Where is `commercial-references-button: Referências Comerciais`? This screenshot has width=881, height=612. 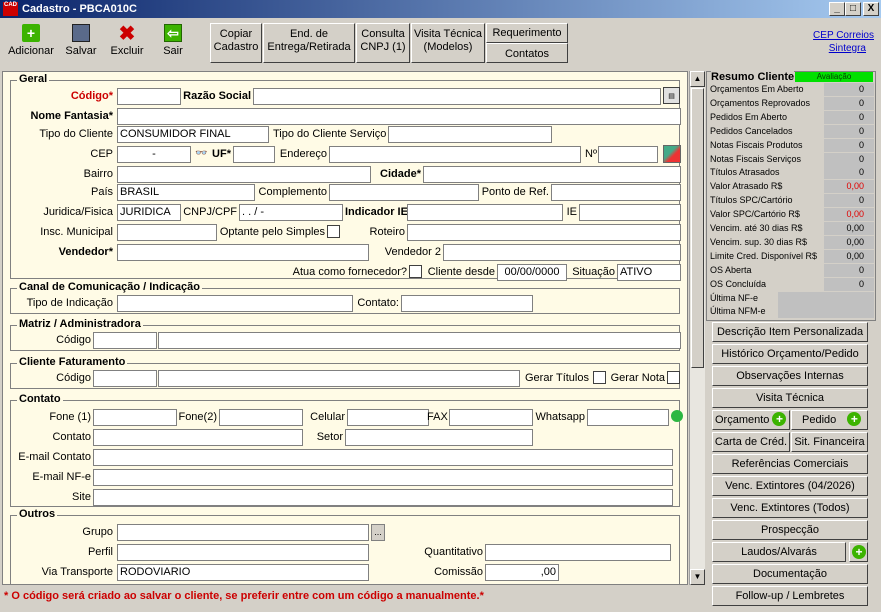 commercial-references-button: Referências Comerciais is located at coordinates (790, 464).